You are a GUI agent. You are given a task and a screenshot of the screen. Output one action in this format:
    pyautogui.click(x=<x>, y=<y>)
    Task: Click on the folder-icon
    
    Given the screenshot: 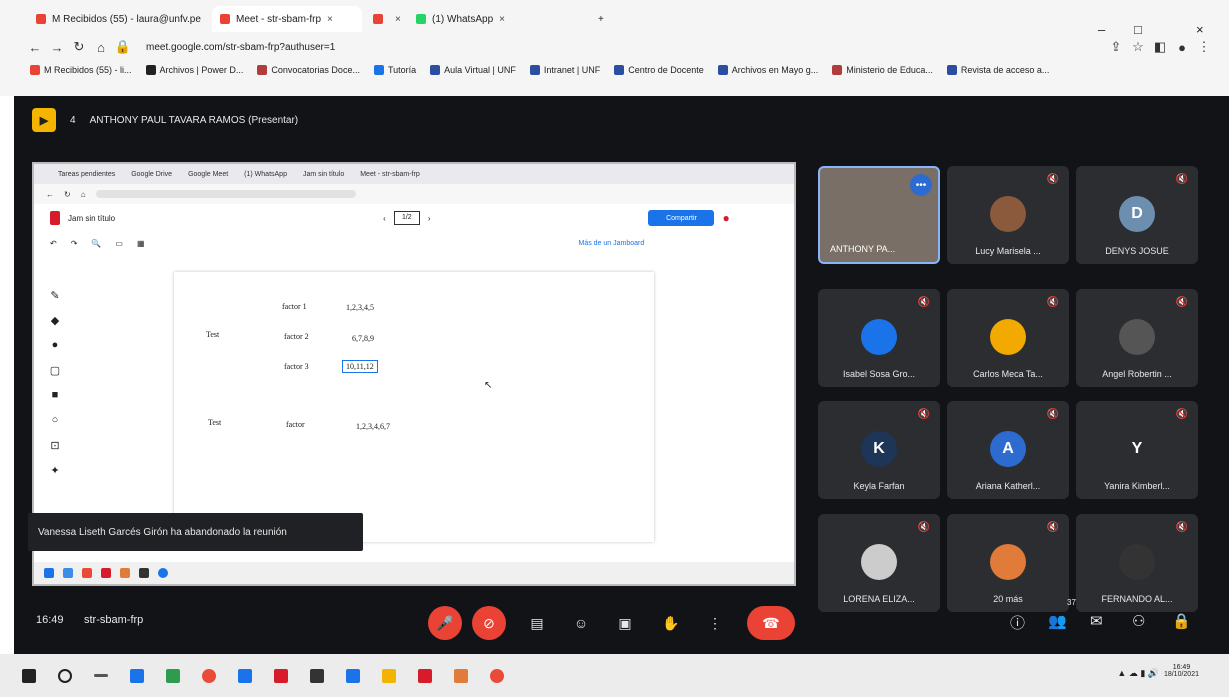 What is the action you would take?
    pyautogui.click(x=389, y=675)
    